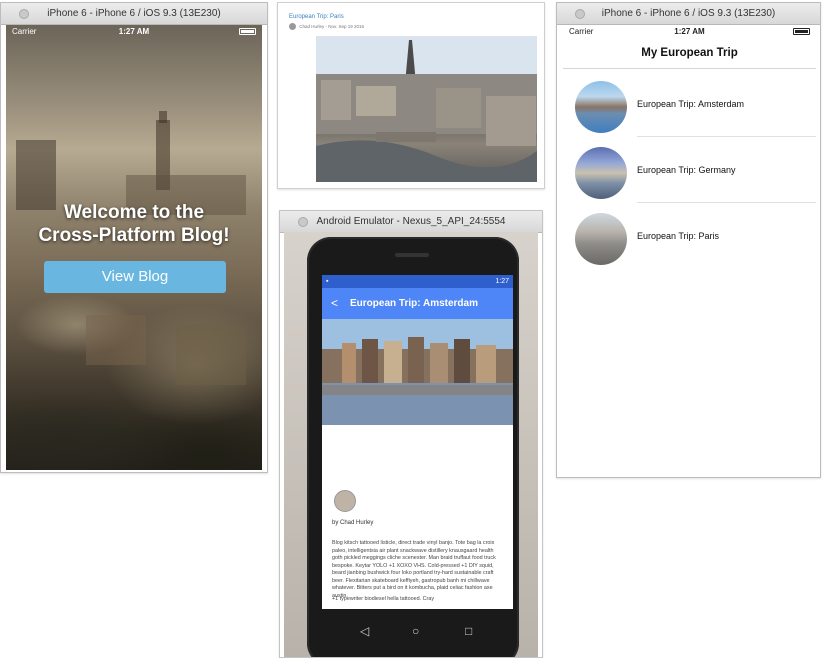  I want to click on nav-home-icon: ○, so click(415, 631).